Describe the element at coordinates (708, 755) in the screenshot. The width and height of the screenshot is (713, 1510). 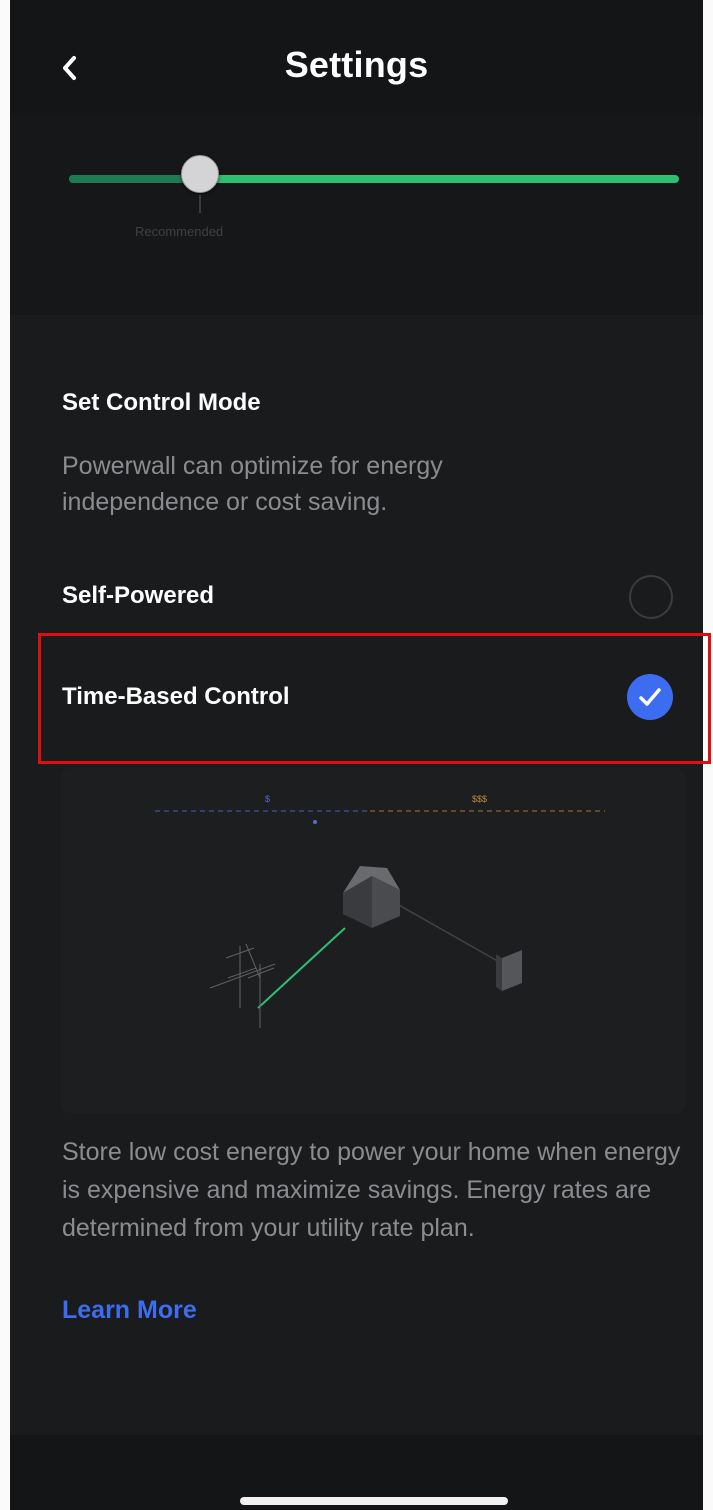
I see `screenshot-border-right` at that location.